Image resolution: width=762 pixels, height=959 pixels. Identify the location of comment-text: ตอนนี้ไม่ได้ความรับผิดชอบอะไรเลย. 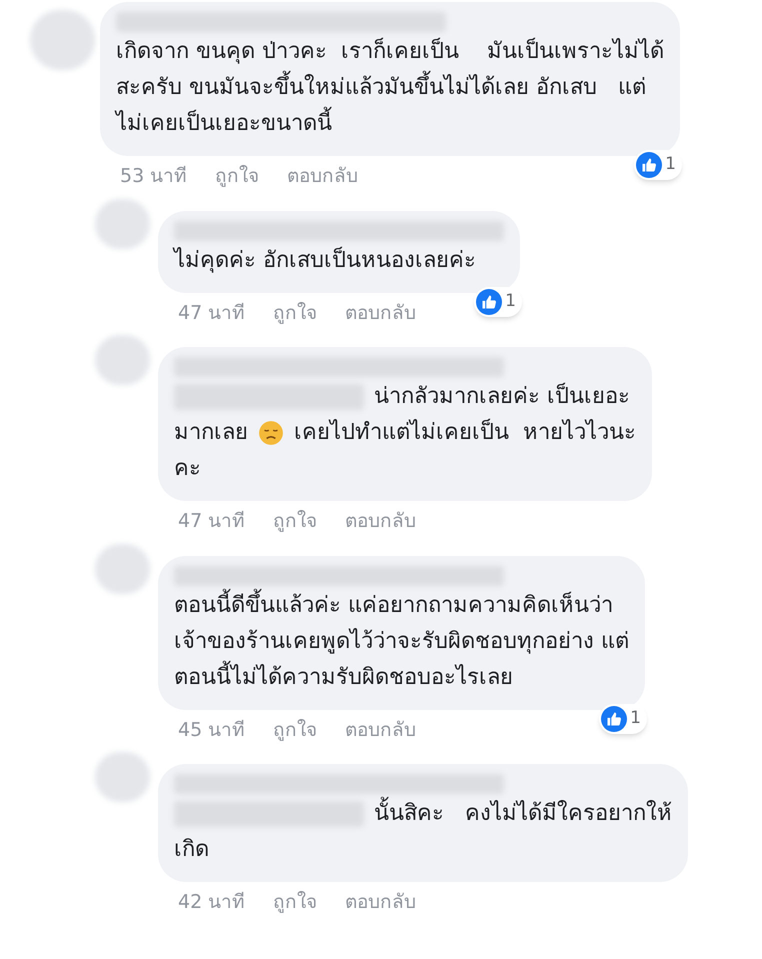
(343, 678).